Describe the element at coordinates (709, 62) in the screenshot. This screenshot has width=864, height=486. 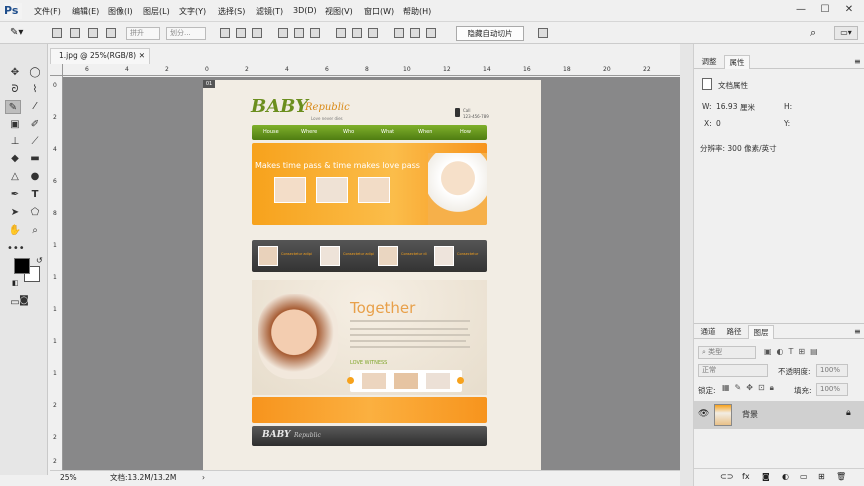
I see `tab-adjustments: 调整` at that location.